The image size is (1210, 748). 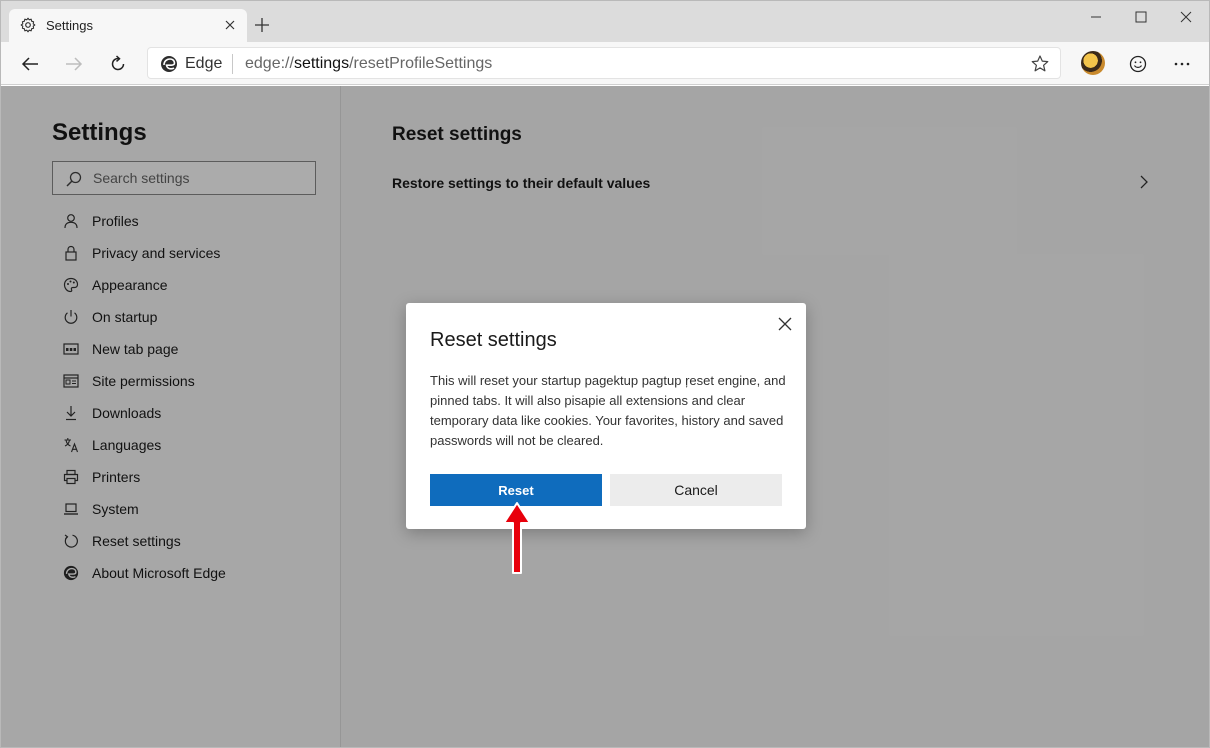 I want to click on new-tab-plus-icon, so click(x=262, y=25).